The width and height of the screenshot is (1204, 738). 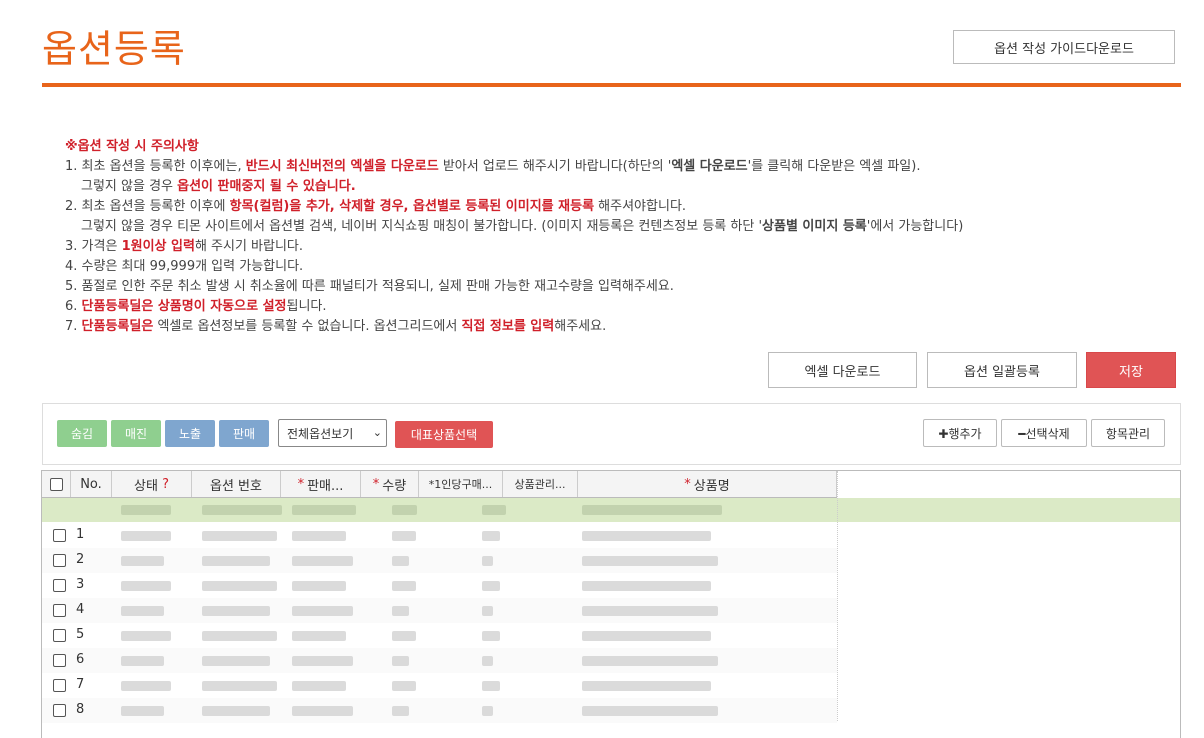 I want to click on table-row: 8, so click(x=439, y=710).